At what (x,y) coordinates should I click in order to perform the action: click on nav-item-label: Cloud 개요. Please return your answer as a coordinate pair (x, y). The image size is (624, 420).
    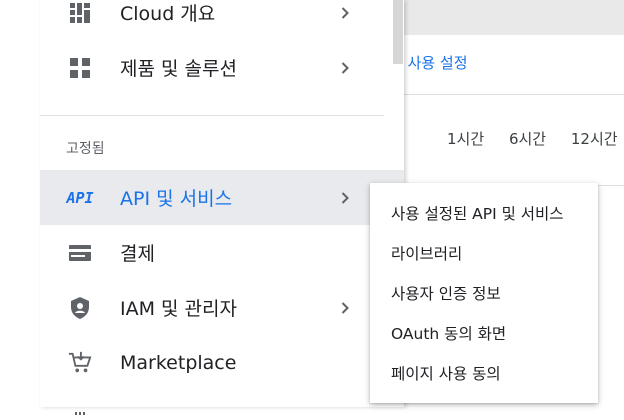
    Looking at the image, I should click on (168, 14).